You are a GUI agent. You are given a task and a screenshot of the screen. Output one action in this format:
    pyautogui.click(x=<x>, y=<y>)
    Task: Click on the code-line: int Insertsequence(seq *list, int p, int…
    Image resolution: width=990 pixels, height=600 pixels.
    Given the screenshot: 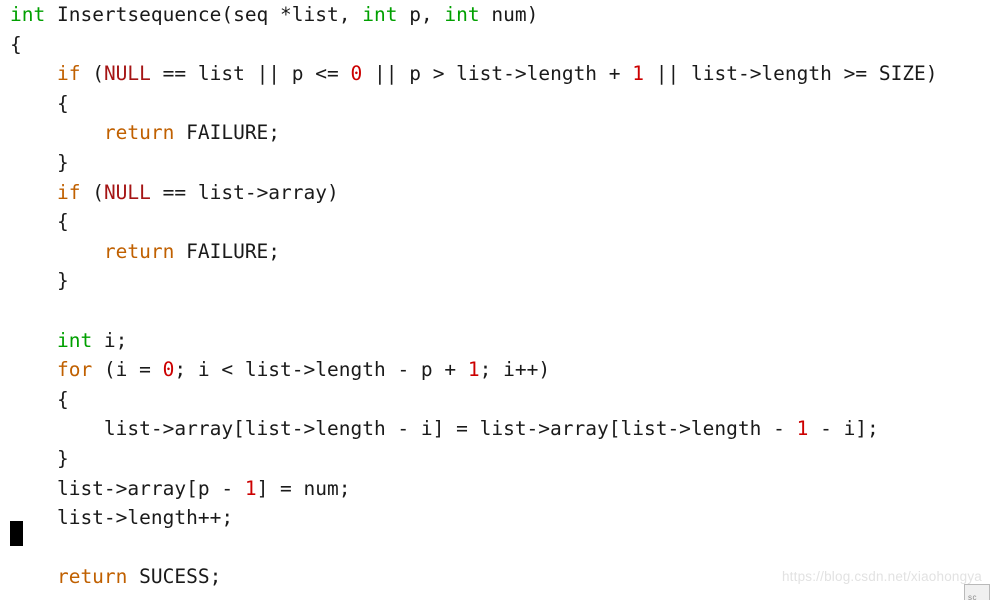 What is the action you would take?
    pyautogui.click(x=495, y=15)
    